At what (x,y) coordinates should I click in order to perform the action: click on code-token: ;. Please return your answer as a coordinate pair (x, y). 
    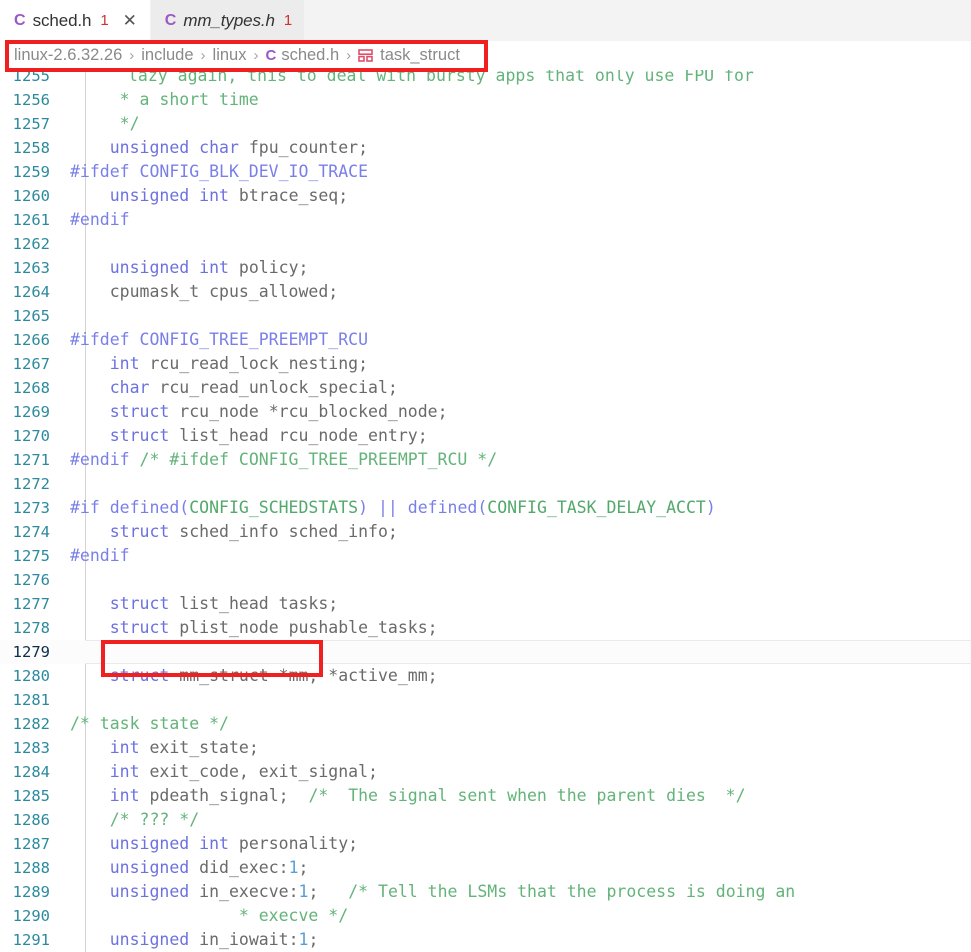
    Looking at the image, I should click on (328, 891).